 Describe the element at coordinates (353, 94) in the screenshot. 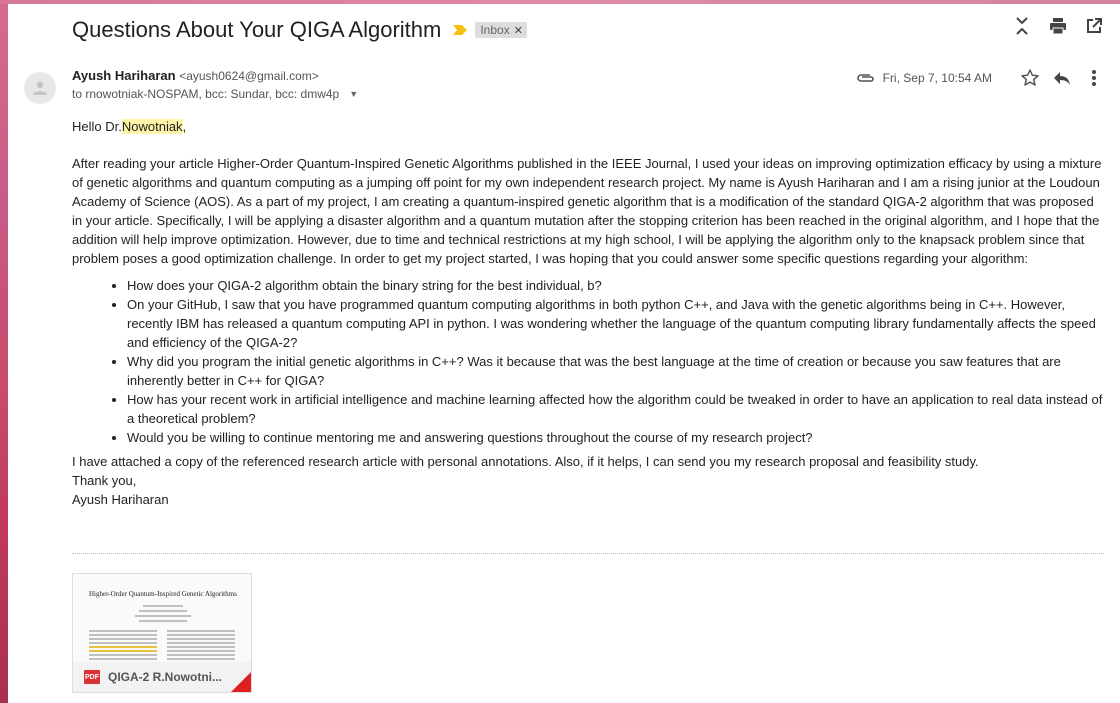

I see `show-details-icon: ▼` at that location.